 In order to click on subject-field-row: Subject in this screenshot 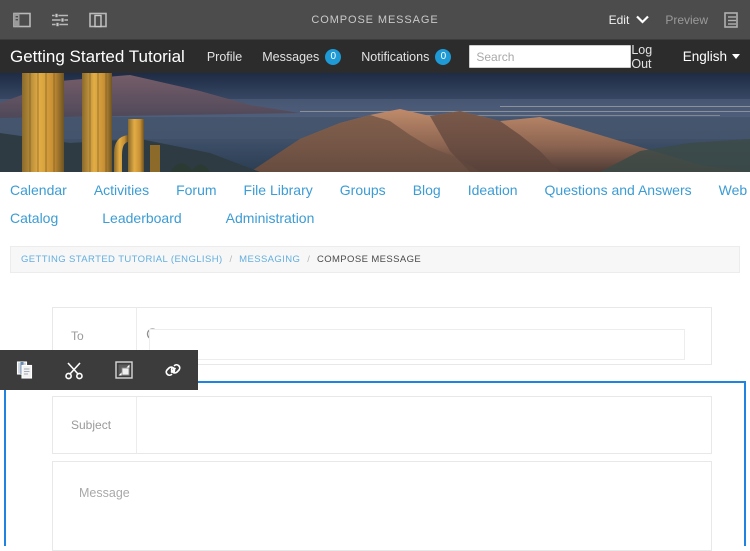, I will do `click(382, 425)`.